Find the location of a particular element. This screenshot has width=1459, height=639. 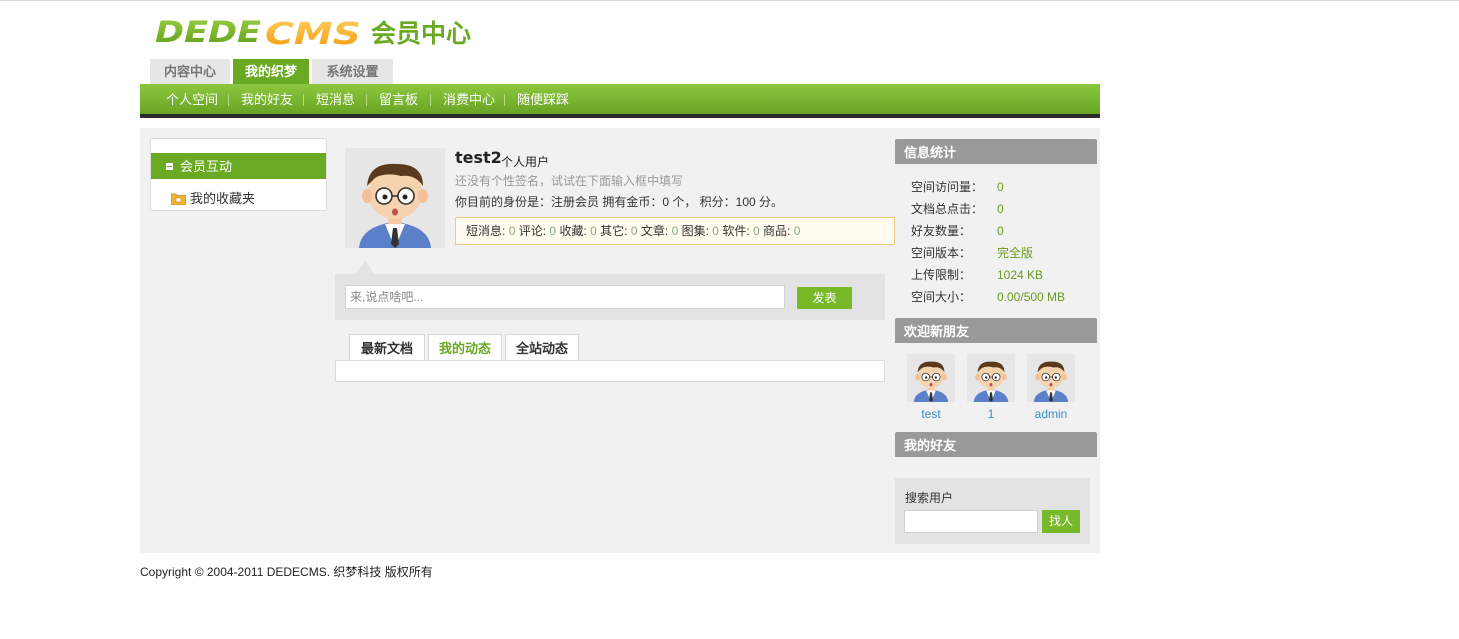

logo-dede-text: DEDE is located at coordinates (208, 32).